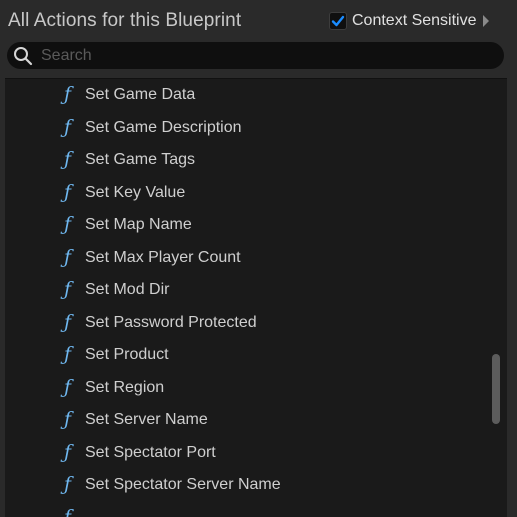 This screenshot has width=517, height=517. What do you see at coordinates (245, 128) in the screenshot?
I see `action-item: ƒ Set Game Description` at bounding box center [245, 128].